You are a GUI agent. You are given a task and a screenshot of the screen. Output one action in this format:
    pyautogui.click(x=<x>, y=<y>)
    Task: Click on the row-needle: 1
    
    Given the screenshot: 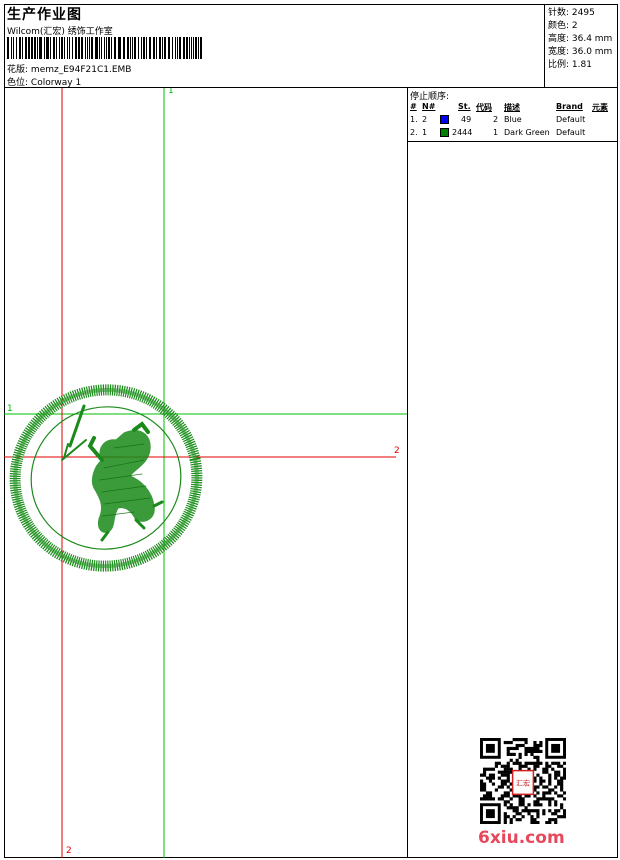 What is the action you would take?
    pyautogui.click(x=425, y=132)
    